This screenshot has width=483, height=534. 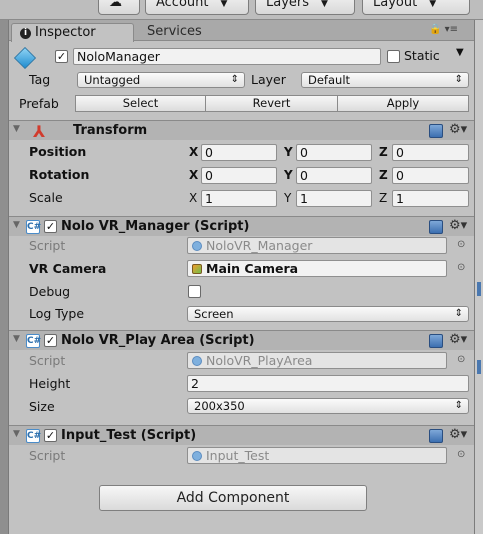 What do you see at coordinates (334, 175) in the screenshot?
I see `rotation-y-input: 0` at bounding box center [334, 175].